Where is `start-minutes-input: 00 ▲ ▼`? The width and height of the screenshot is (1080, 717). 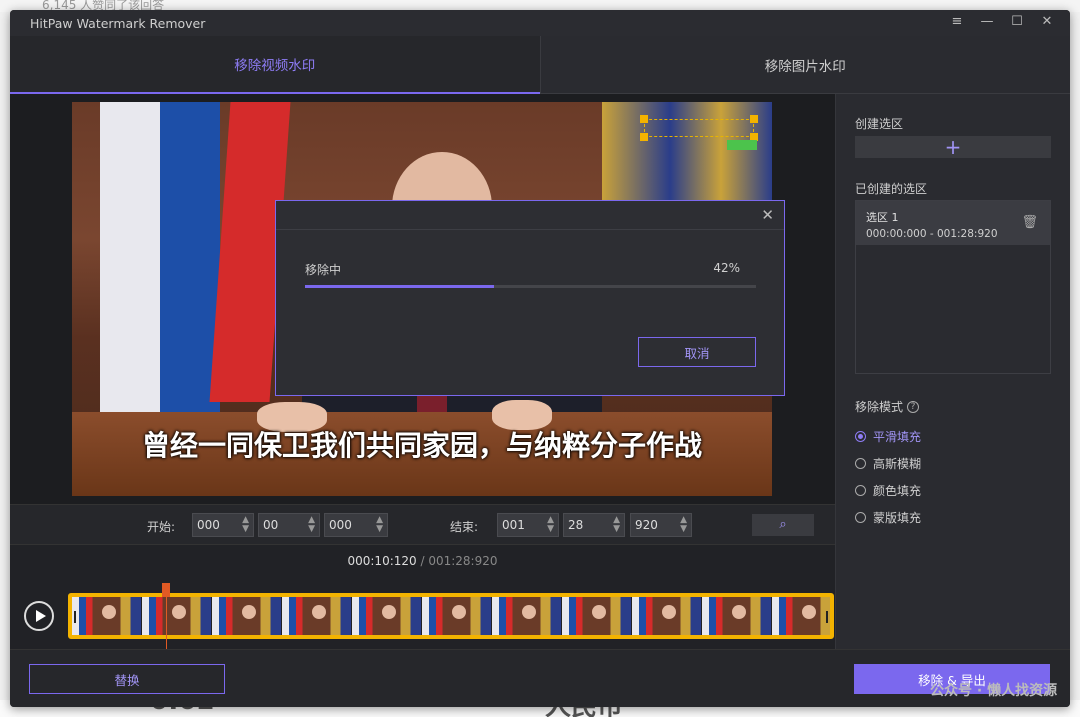
start-minutes-input: 00 ▲ ▼ is located at coordinates (289, 525).